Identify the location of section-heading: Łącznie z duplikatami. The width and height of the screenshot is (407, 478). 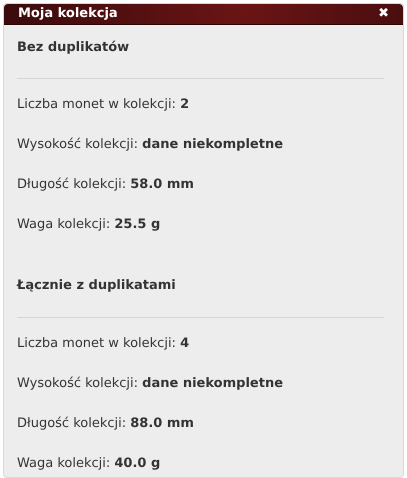
(96, 286).